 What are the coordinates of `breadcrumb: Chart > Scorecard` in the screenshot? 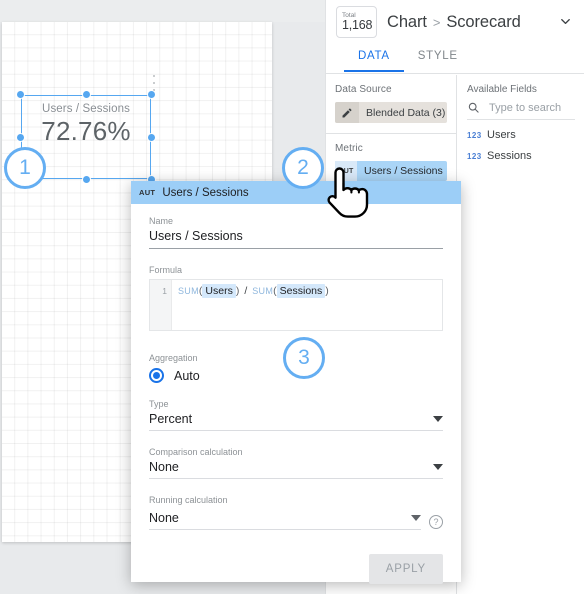 It's located at (454, 22).